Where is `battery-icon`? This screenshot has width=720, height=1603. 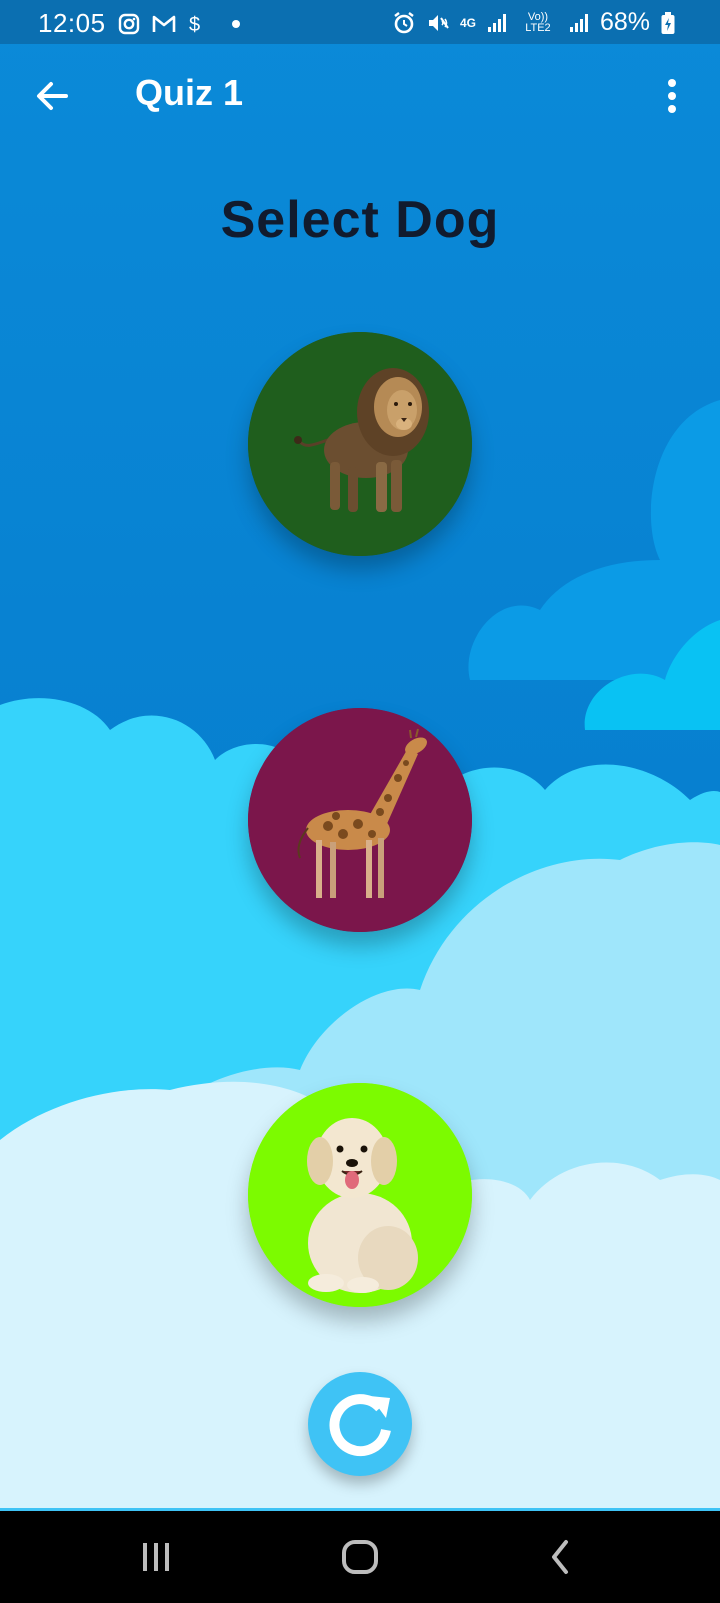
battery-icon is located at coordinates (668, 22).